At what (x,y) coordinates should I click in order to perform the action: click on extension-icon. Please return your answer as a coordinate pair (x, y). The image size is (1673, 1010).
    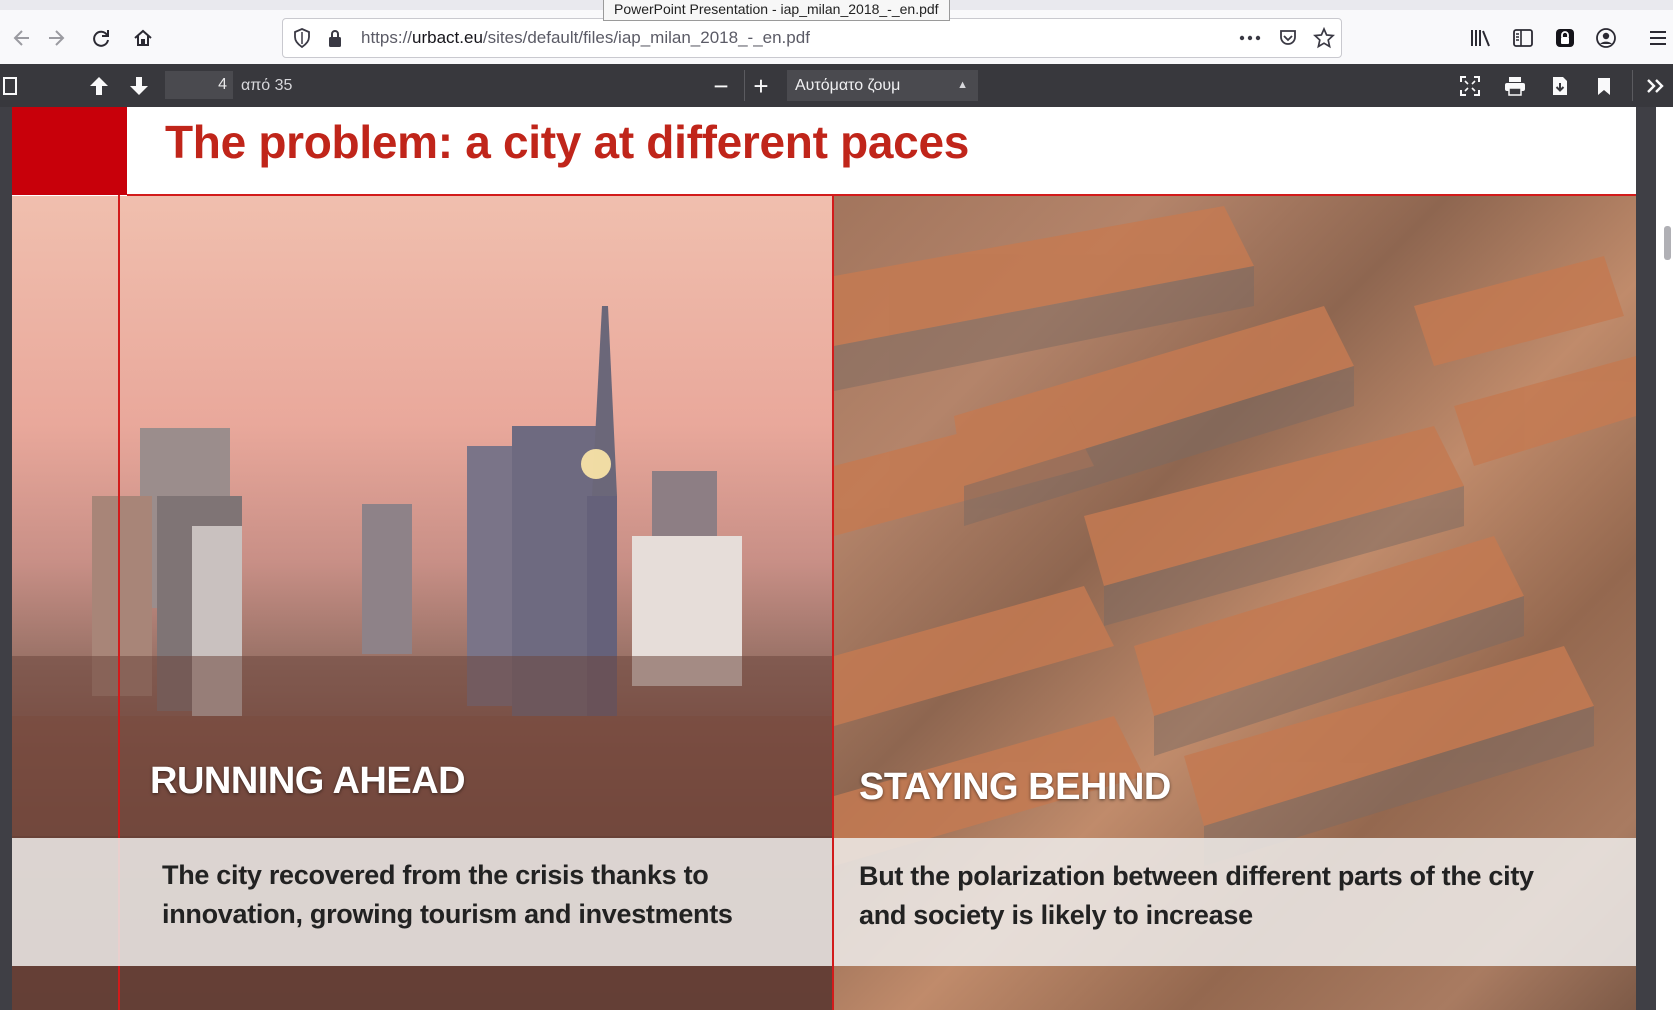
    Looking at the image, I should click on (1565, 38).